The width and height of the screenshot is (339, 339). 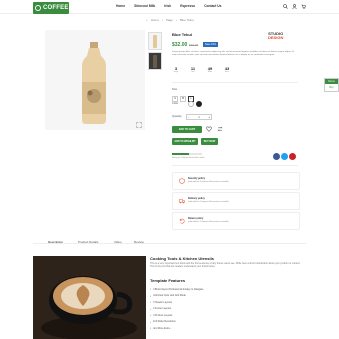 What do you see at coordinates (182, 181) in the screenshot?
I see `shield-icon` at bounding box center [182, 181].